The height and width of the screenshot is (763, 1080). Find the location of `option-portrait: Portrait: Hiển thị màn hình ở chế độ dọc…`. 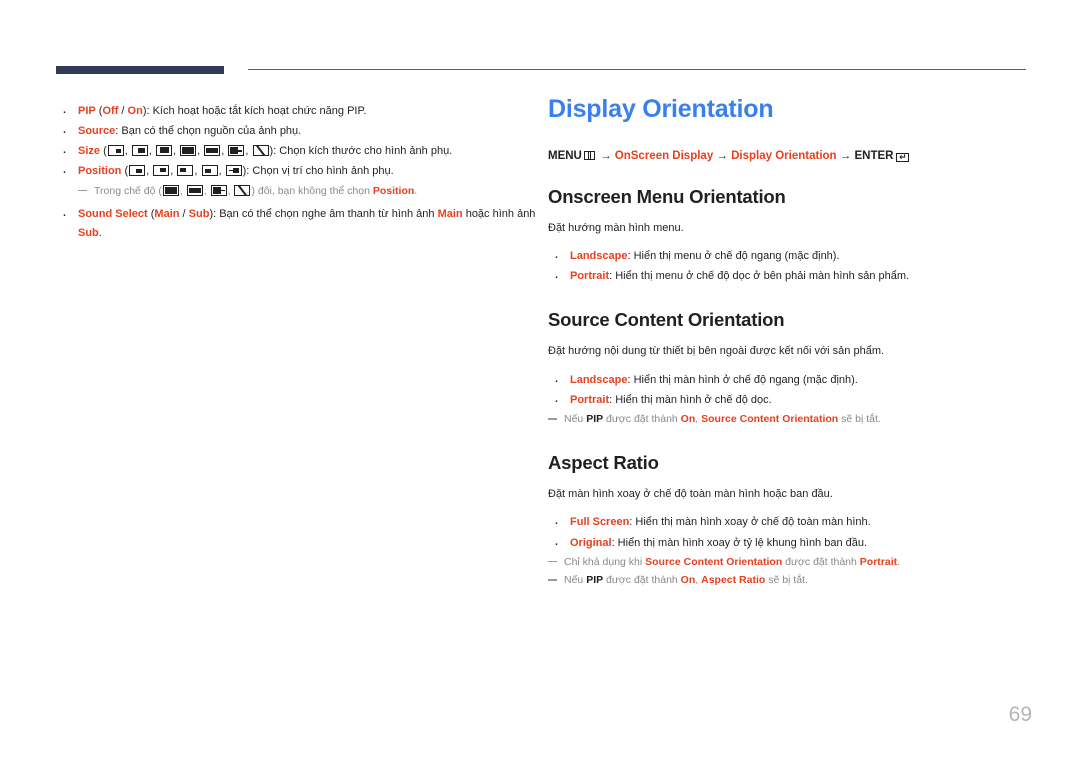

option-portrait: Portrait: Hiển thị màn hình ở chế độ dọc… is located at coordinates (788, 401).